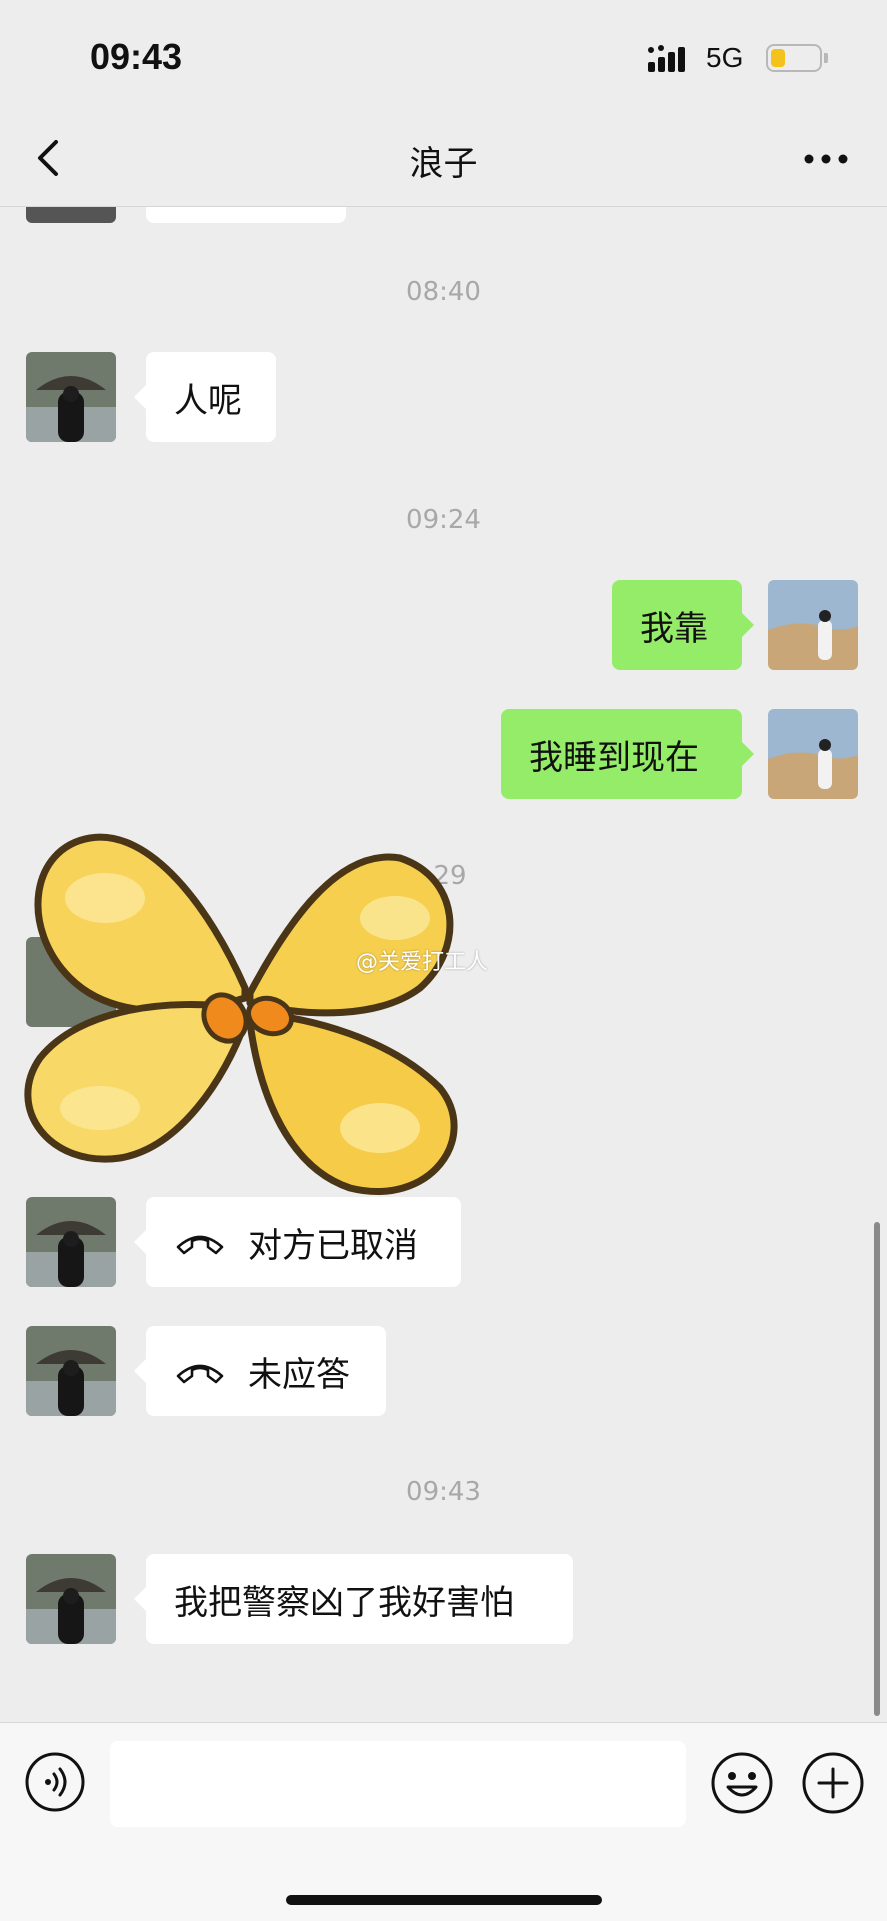 The height and width of the screenshot is (1921, 887). Describe the element at coordinates (826, 159) in the screenshot. I see `more-icon` at that location.